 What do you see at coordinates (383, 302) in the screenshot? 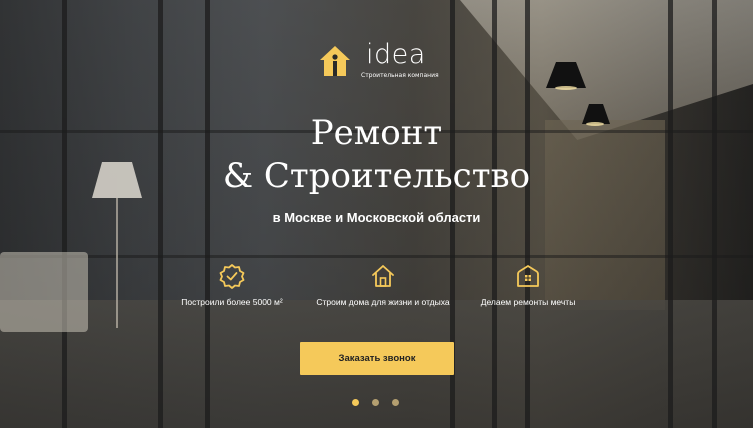
I see `feature-label: Строим дома для жизни и отдыха` at bounding box center [383, 302].